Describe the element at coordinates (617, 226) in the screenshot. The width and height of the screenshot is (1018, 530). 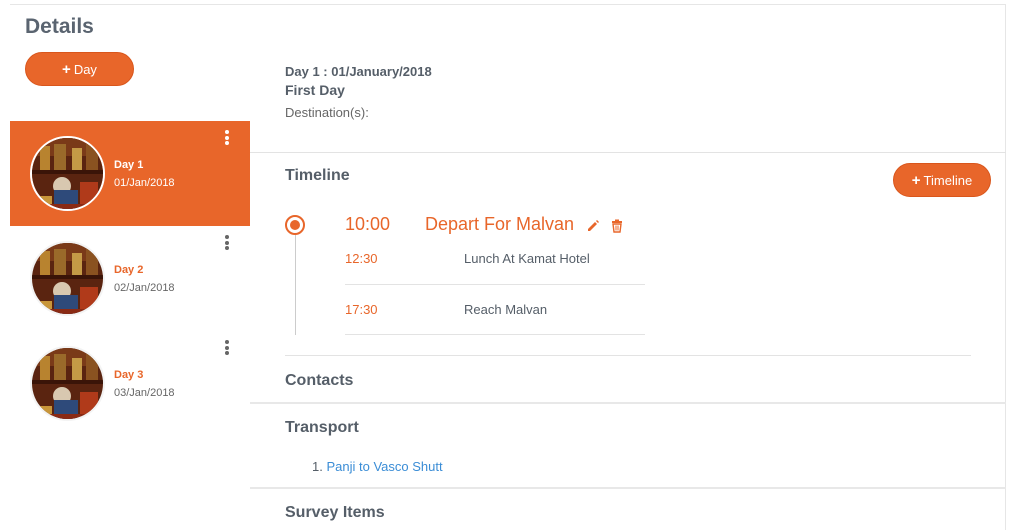
I see `delete-icon` at that location.